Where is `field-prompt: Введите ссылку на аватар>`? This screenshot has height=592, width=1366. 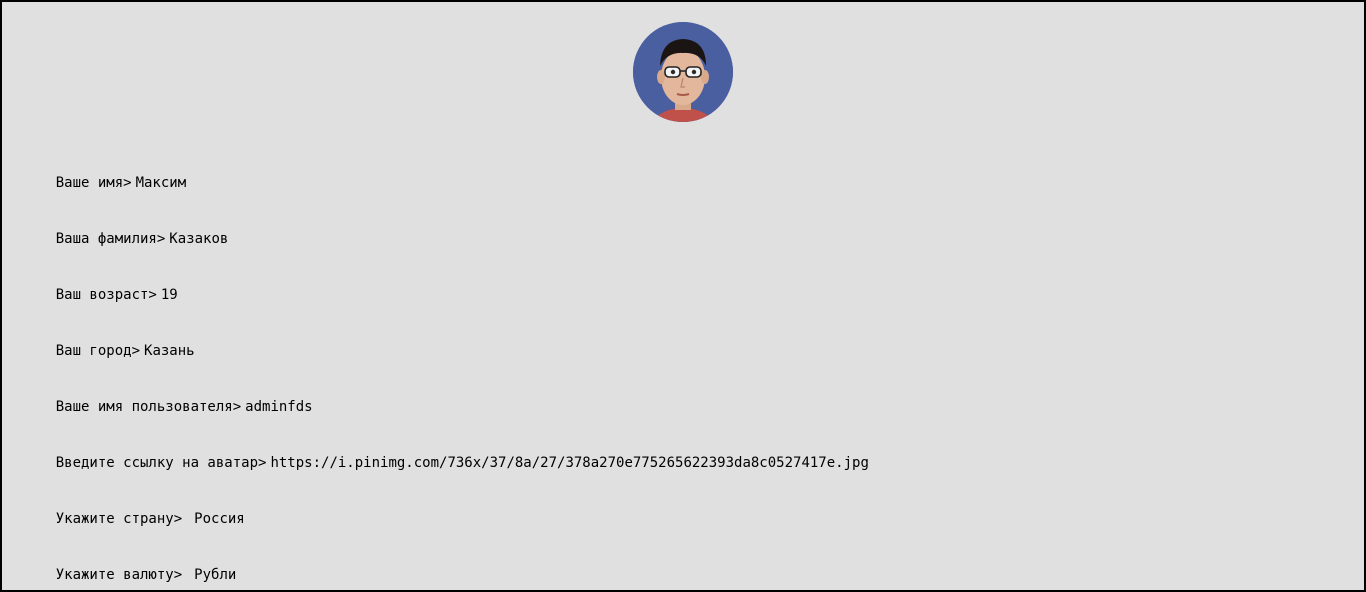 field-prompt: Введите ссылку на аватар> is located at coordinates (161, 463).